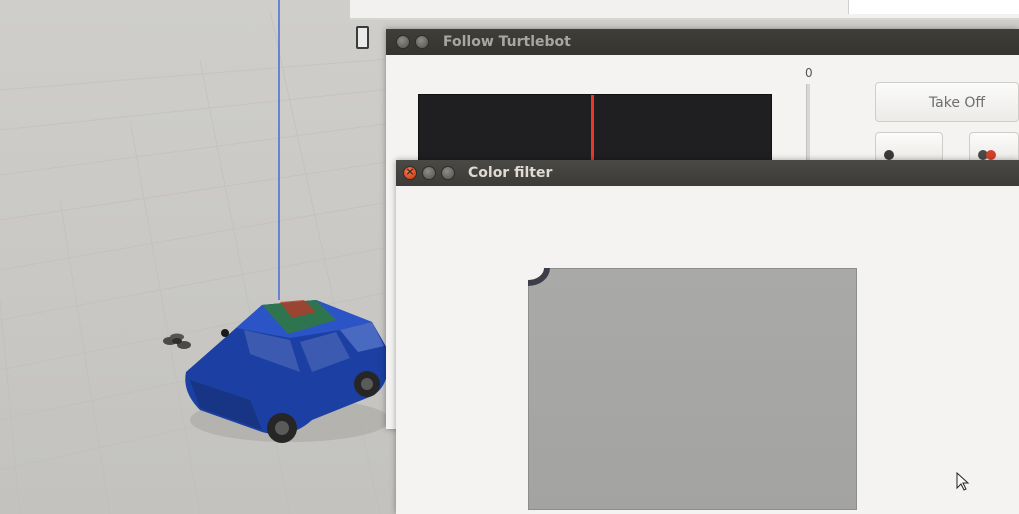 This screenshot has height=514, width=1019. What do you see at coordinates (448, 173) in the screenshot?
I see `maximize-icon` at bounding box center [448, 173].